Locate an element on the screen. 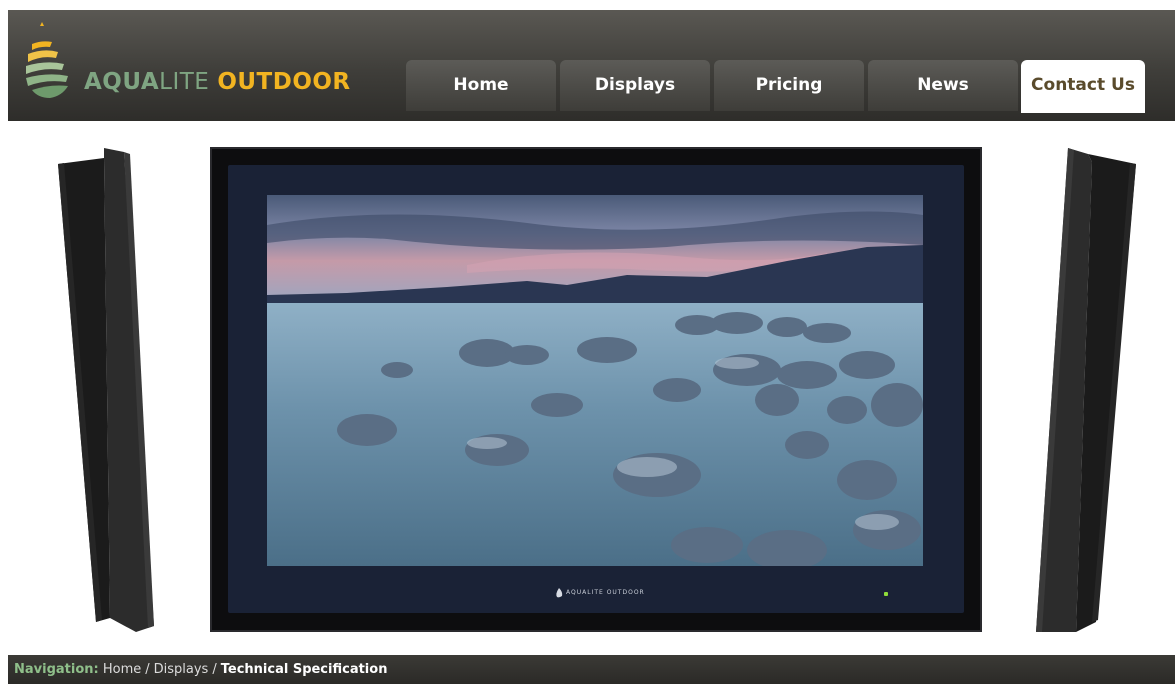  breadcrumb-label: Navigation: is located at coordinates (56, 669).